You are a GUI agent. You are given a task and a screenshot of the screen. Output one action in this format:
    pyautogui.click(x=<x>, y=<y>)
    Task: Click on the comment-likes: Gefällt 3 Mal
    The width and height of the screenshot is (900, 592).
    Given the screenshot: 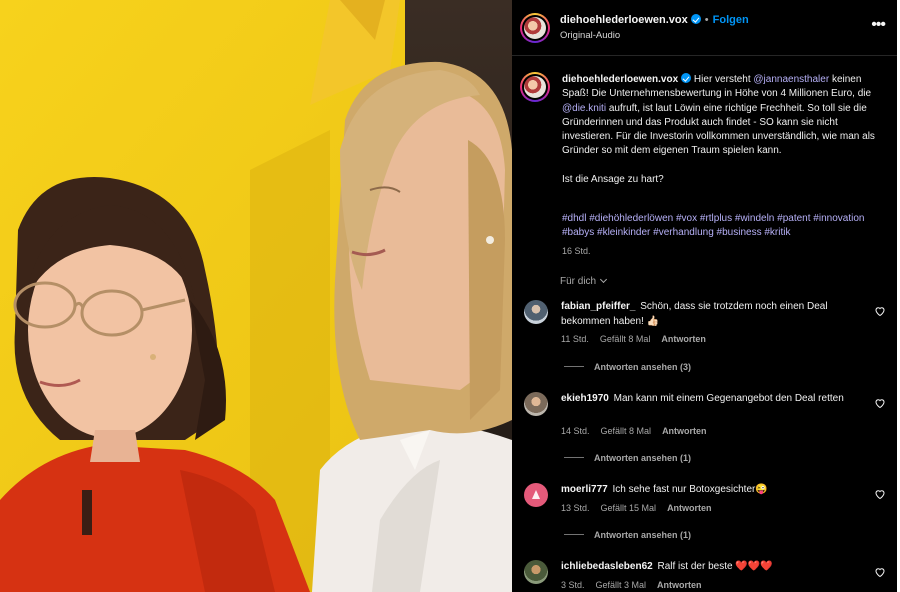 What is the action you would take?
    pyautogui.click(x=621, y=585)
    